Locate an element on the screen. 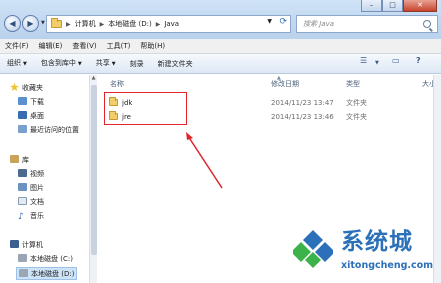 The image size is (441, 283). maximize-button: □ is located at coordinates (392, 6).